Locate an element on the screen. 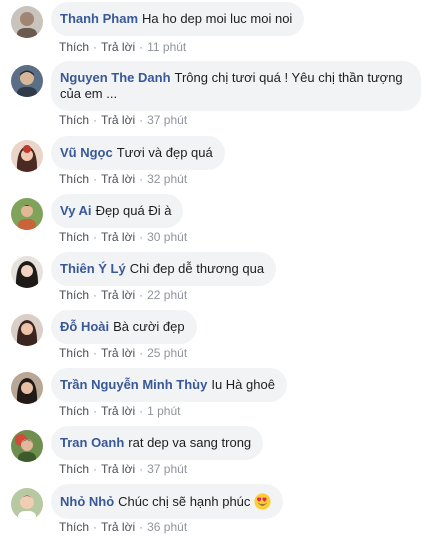 This screenshot has height=537, width=437. comment-text: Tươi và đẹp quá is located at coordinates (164, 152).